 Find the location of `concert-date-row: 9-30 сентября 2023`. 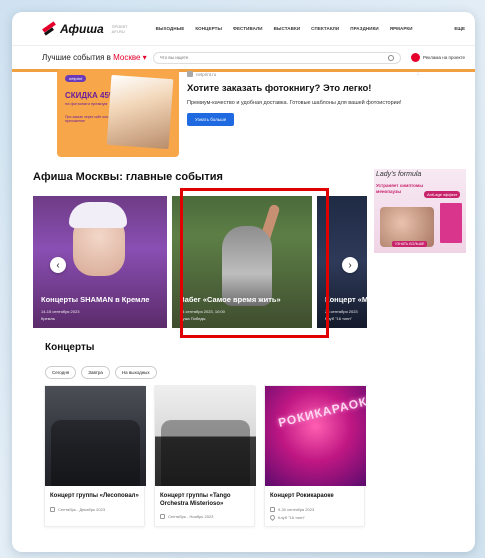

concert-date-row: 9-30 сентября 2023 is located at coordinates (314, 506).